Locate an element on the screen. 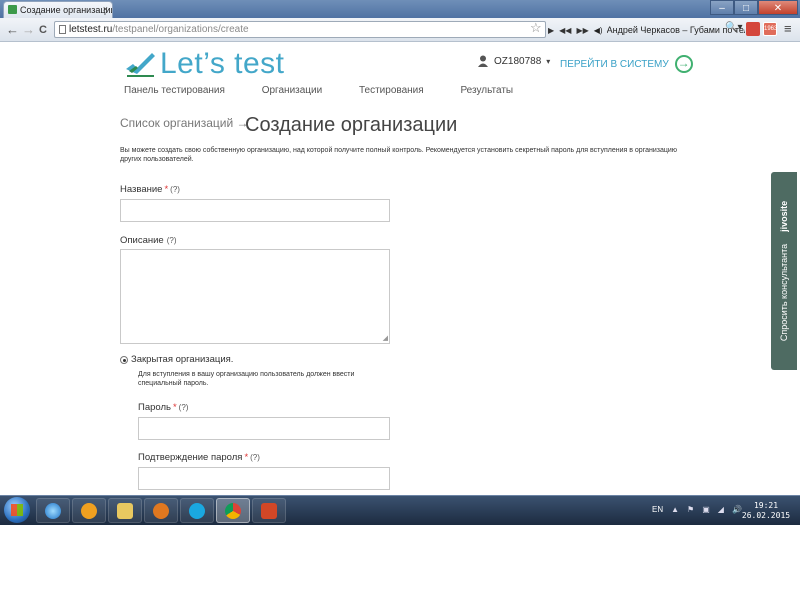  chrome-icon is located at coordinates (233, 510).